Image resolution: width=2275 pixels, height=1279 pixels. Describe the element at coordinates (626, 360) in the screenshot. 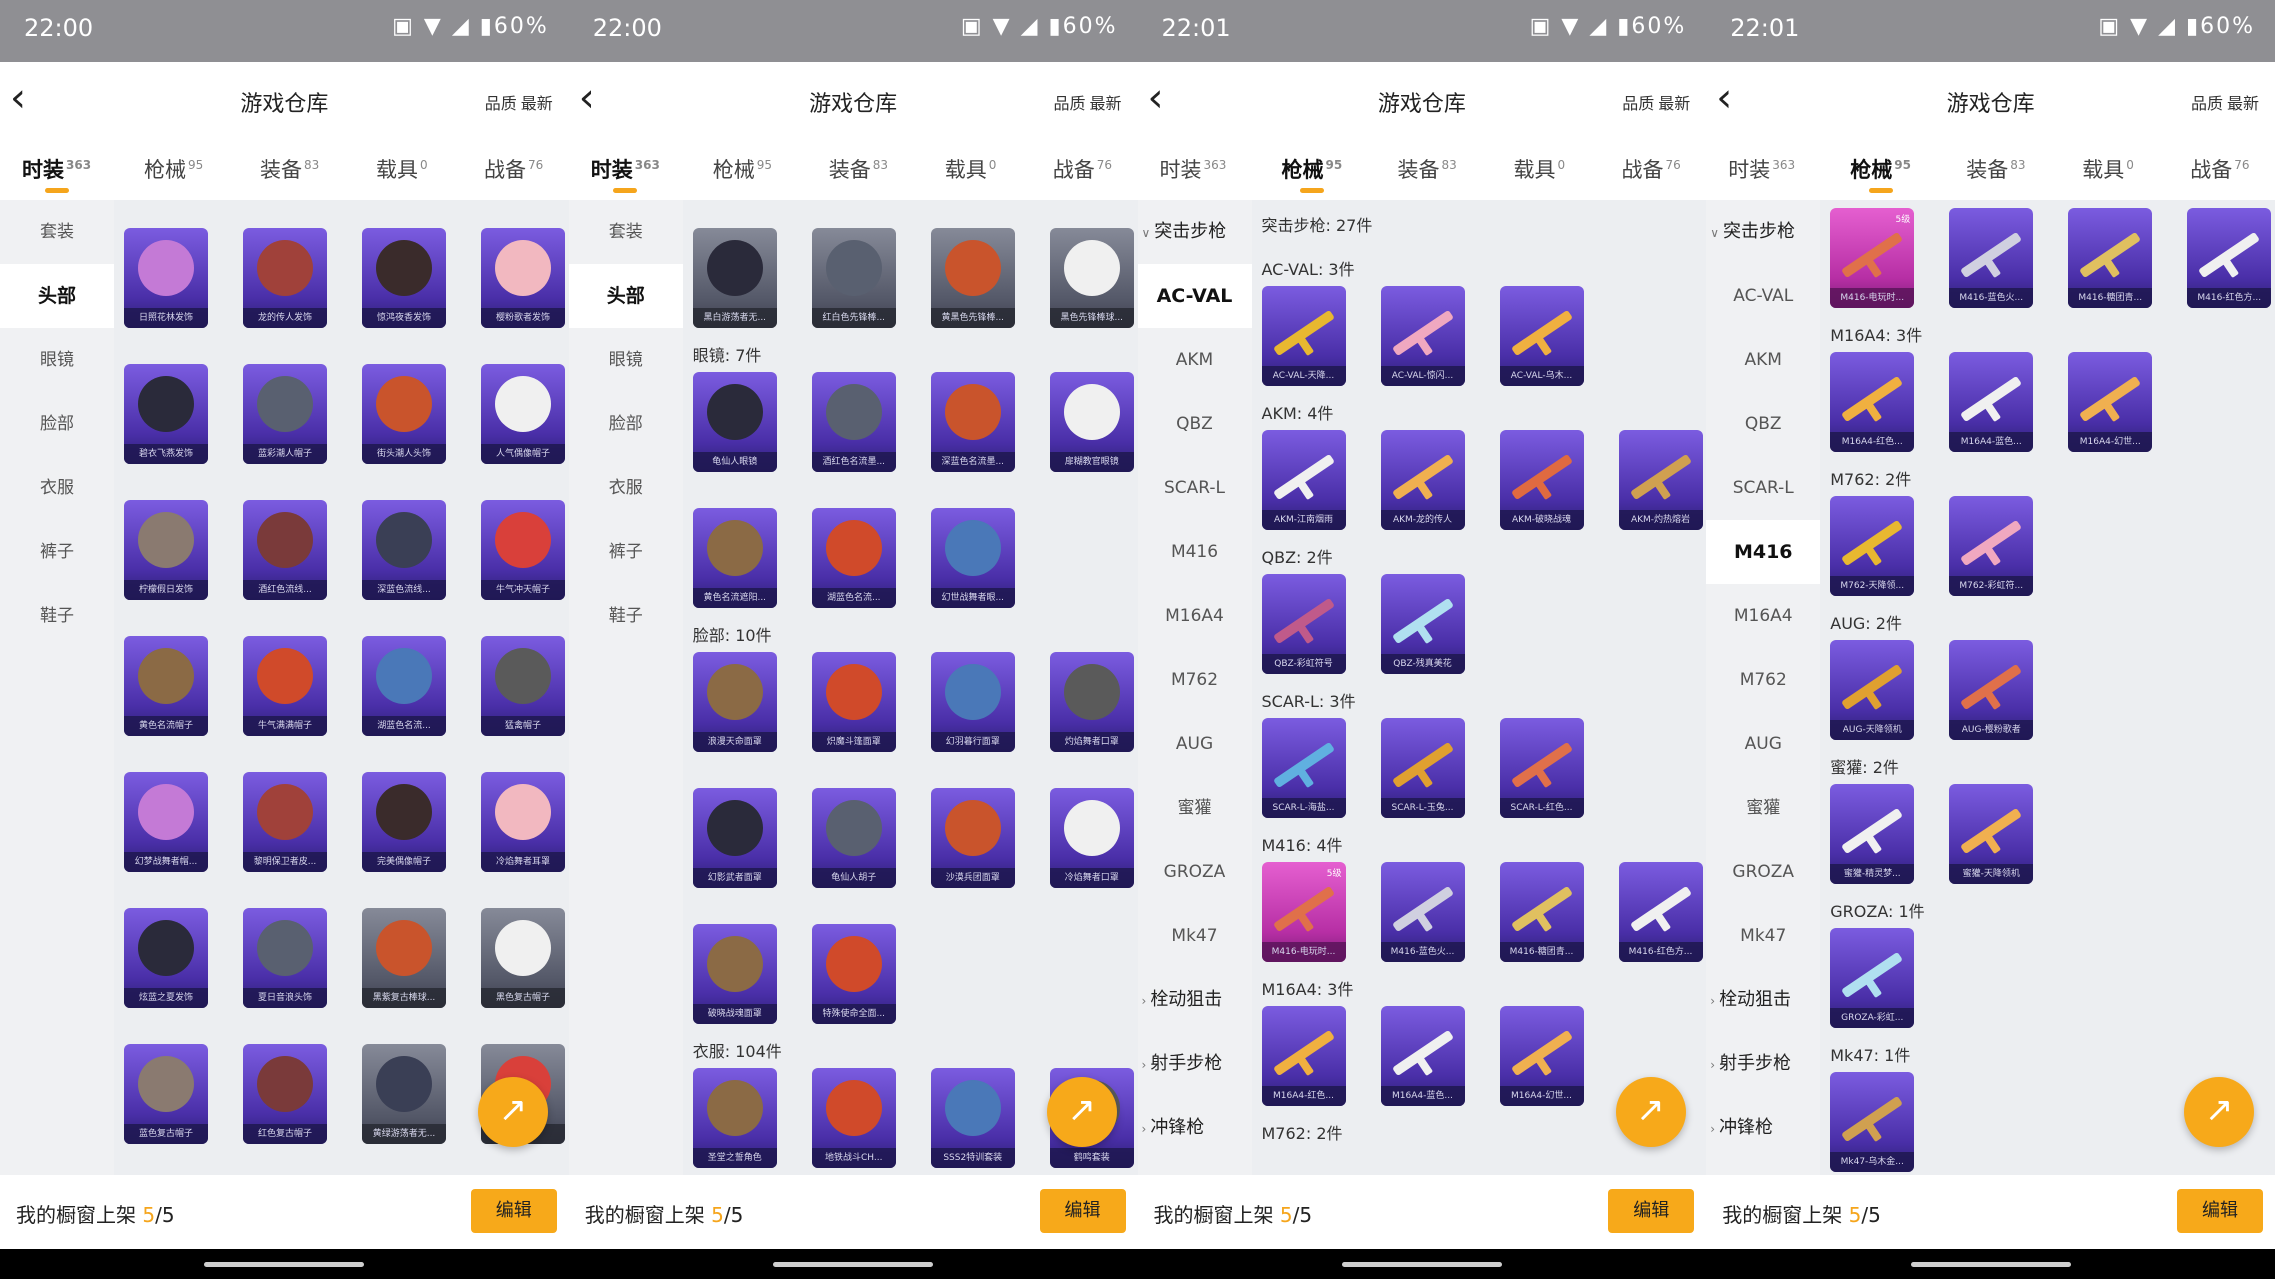

I see `sidebar-item-glasses: 眼镜` at that location.